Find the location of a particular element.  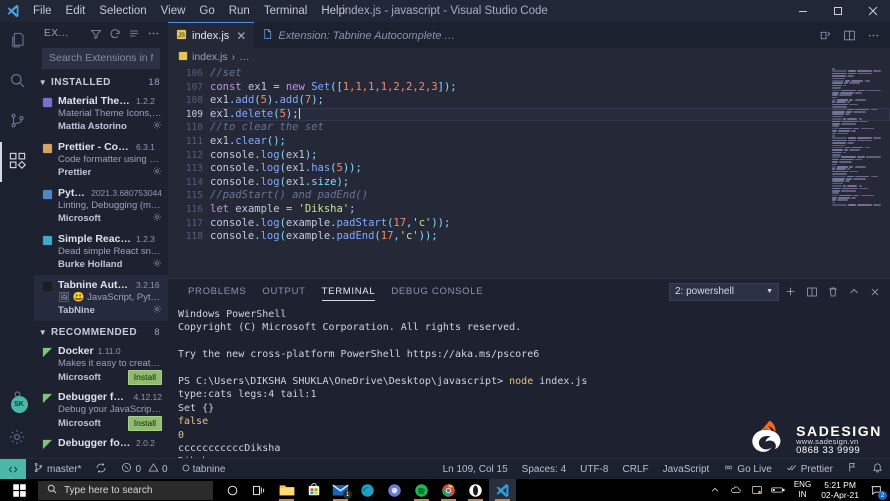

tab-problems: PROBLEMS is located at coordinates (217, 291).